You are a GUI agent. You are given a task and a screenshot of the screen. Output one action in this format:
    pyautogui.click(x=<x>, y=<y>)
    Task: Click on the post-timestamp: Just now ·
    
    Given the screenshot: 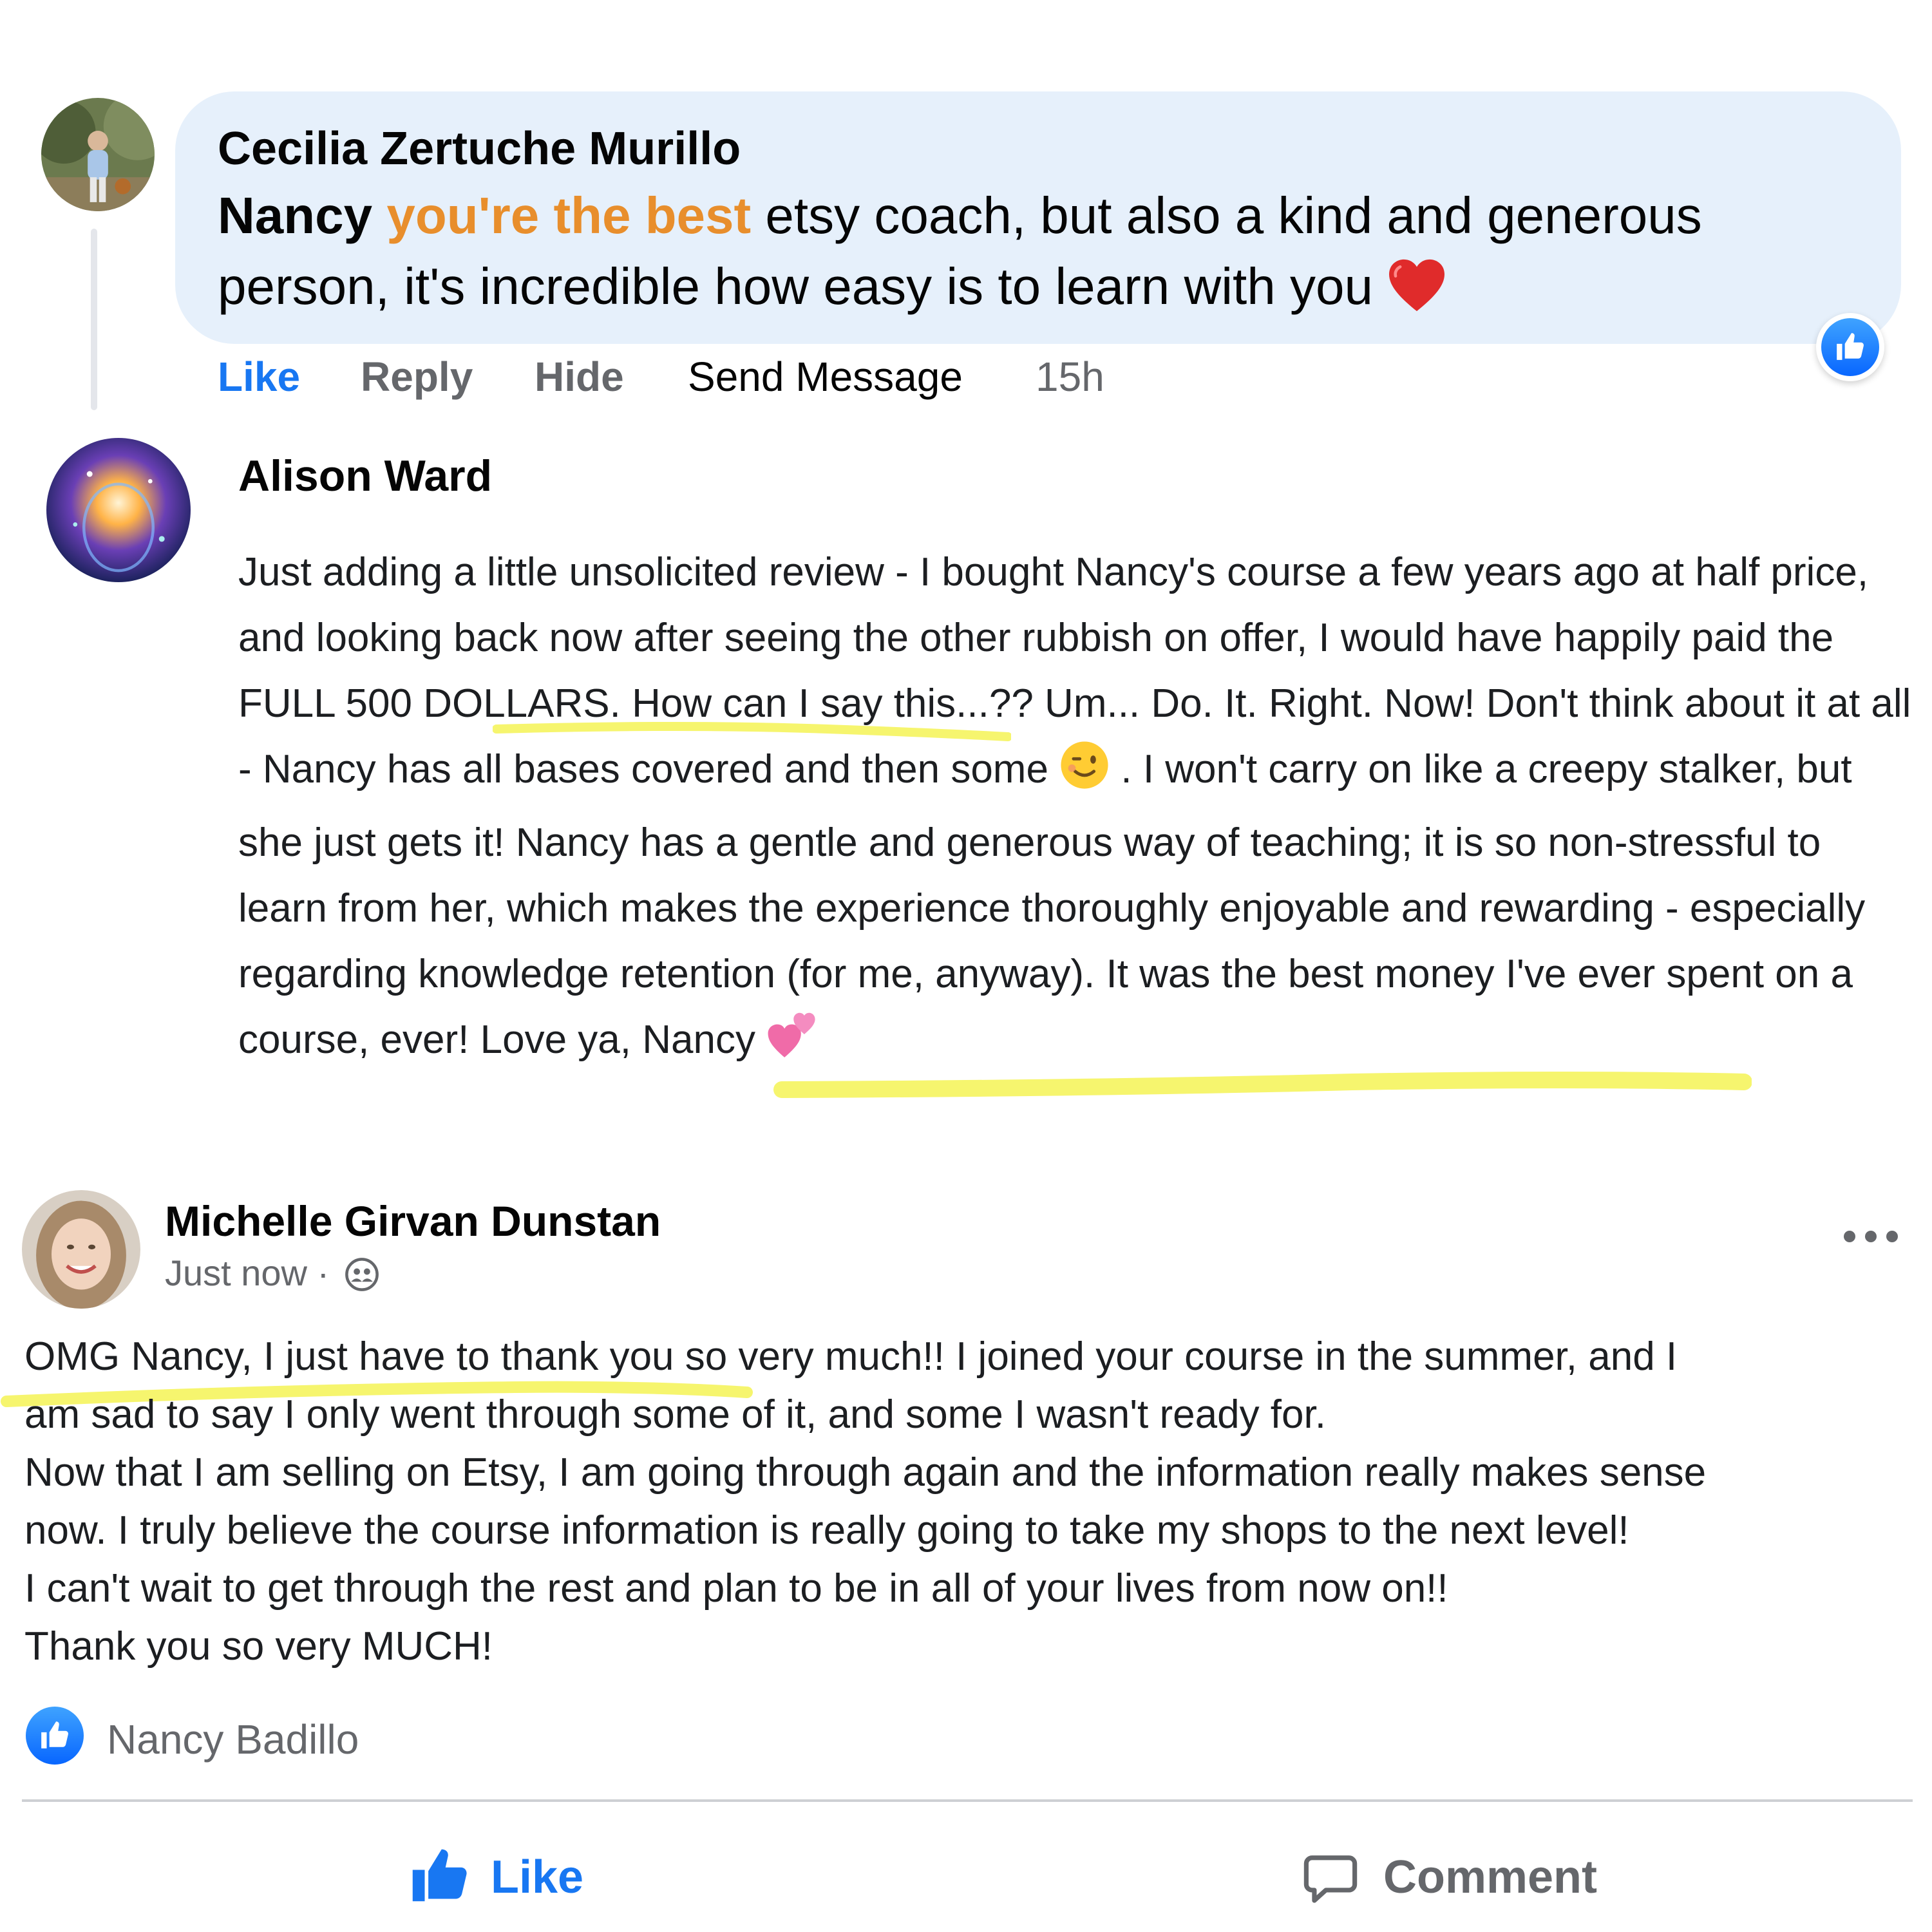 What is the action you would take?
    pyautogui.click(x=252, y=1273)
    